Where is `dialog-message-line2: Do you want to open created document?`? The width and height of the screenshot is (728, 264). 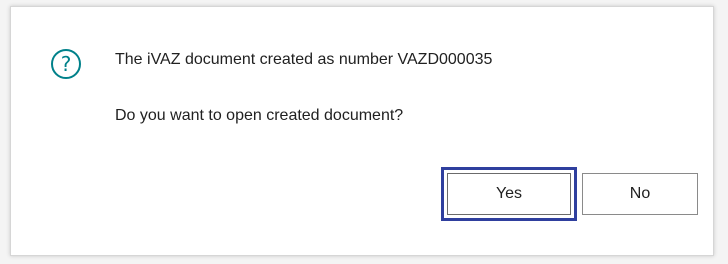 dialog-message-line2: Do you want to open created document? is located at coordinates (259, 115).